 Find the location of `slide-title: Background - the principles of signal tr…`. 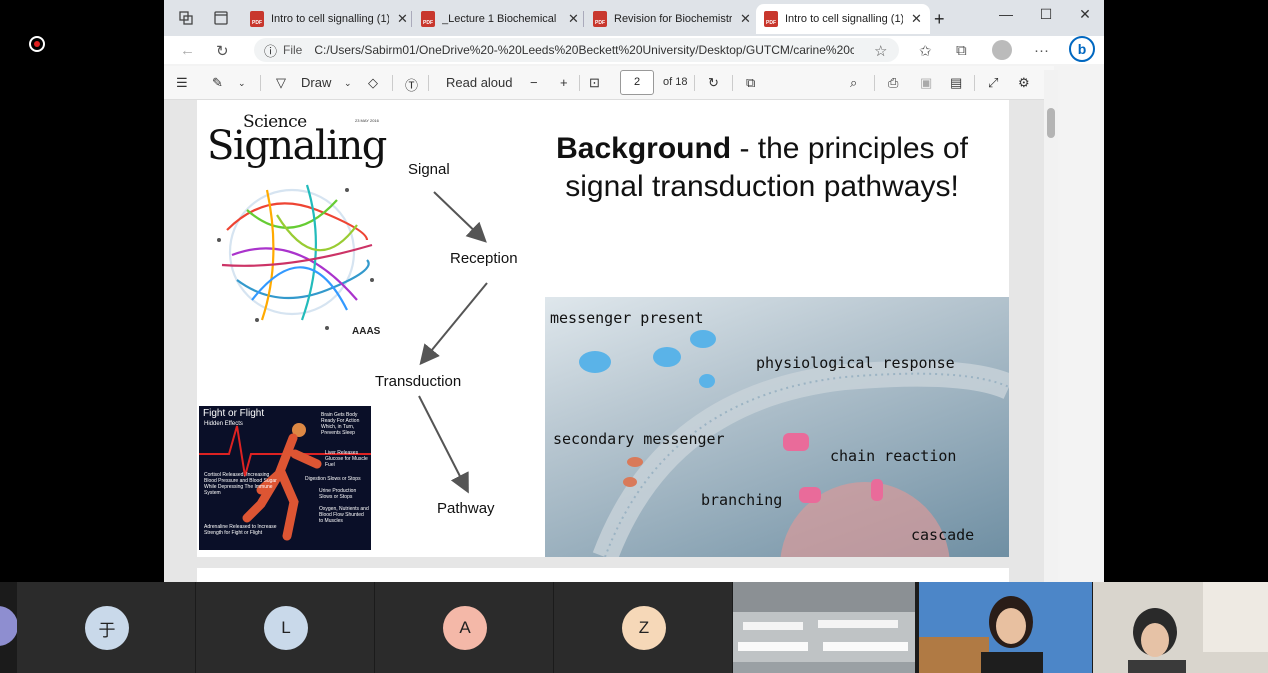

slide-title: Background - the principles of signal tr… is located at coordinates (762, 167).